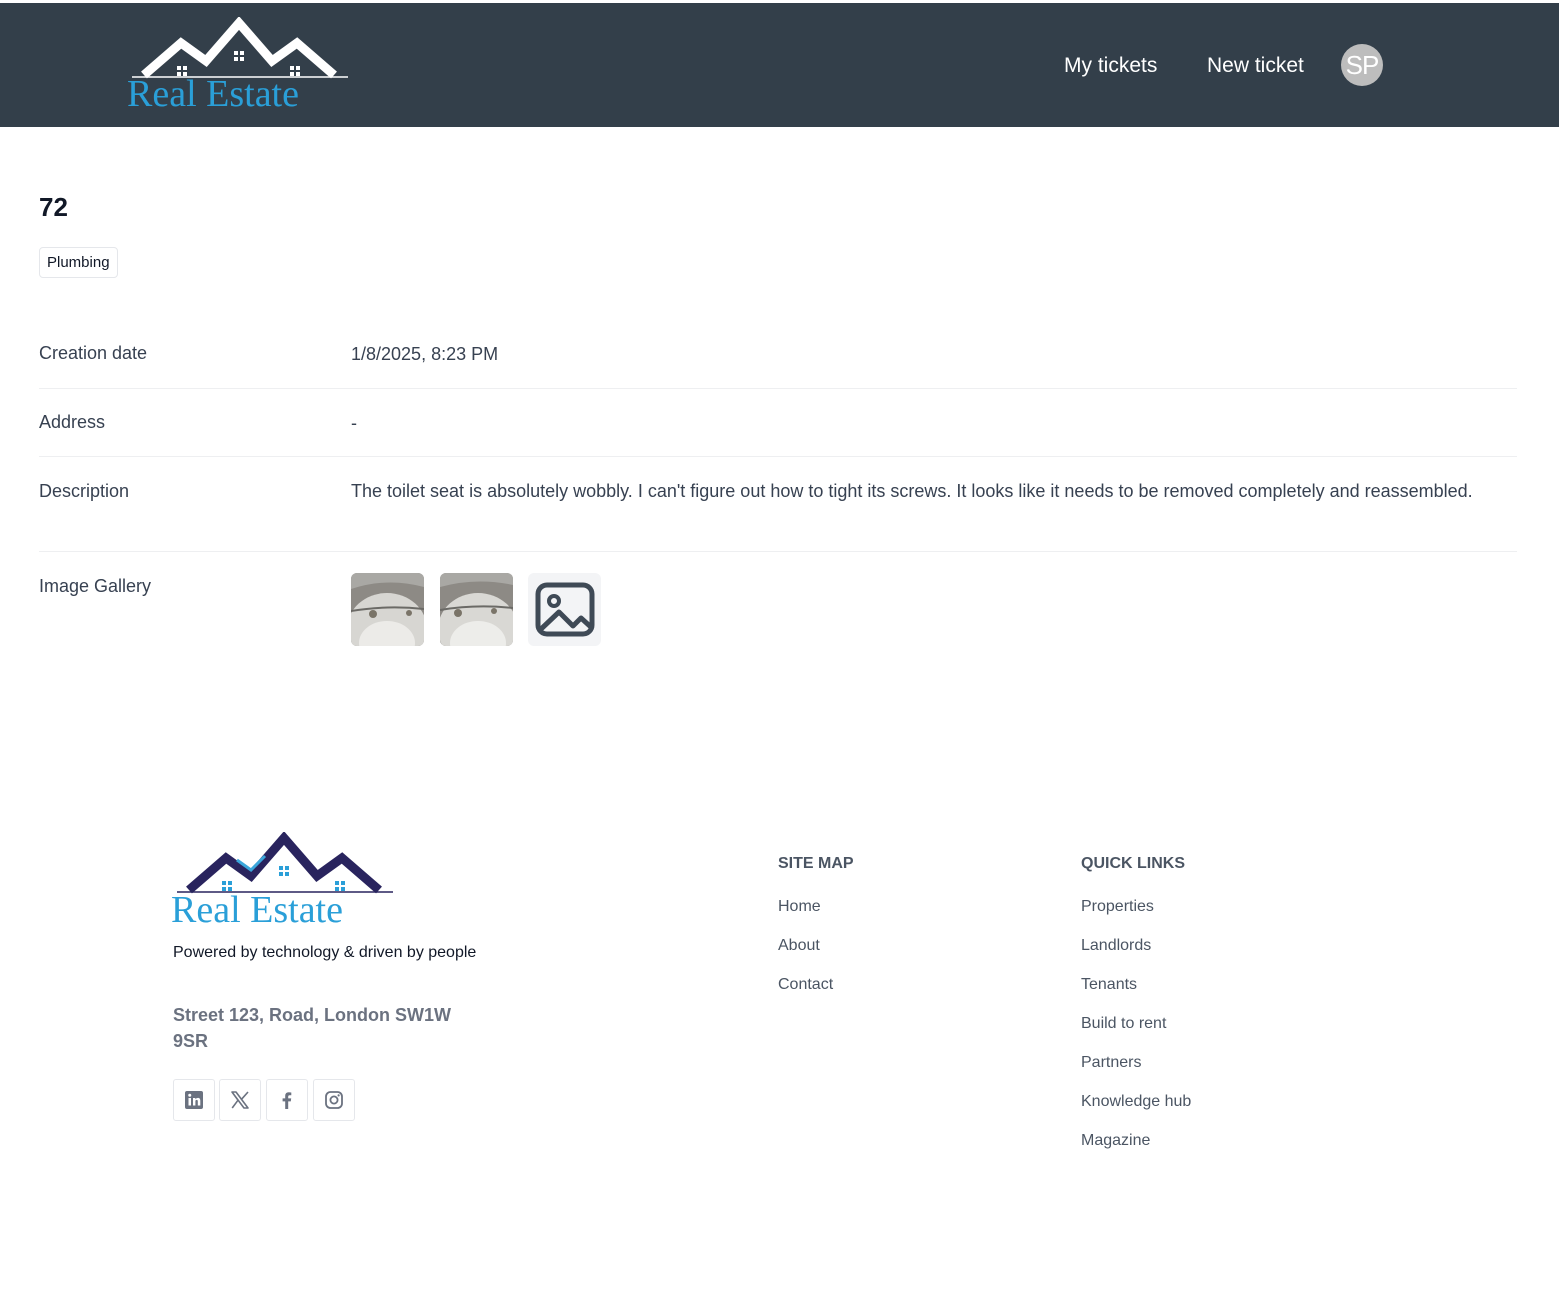 This screenshot has width=1559, height=1293. What do you see at coordinates (334, 1100) in the screenshot?
I see `instagram-icon` at bounding box center [334, 1100].